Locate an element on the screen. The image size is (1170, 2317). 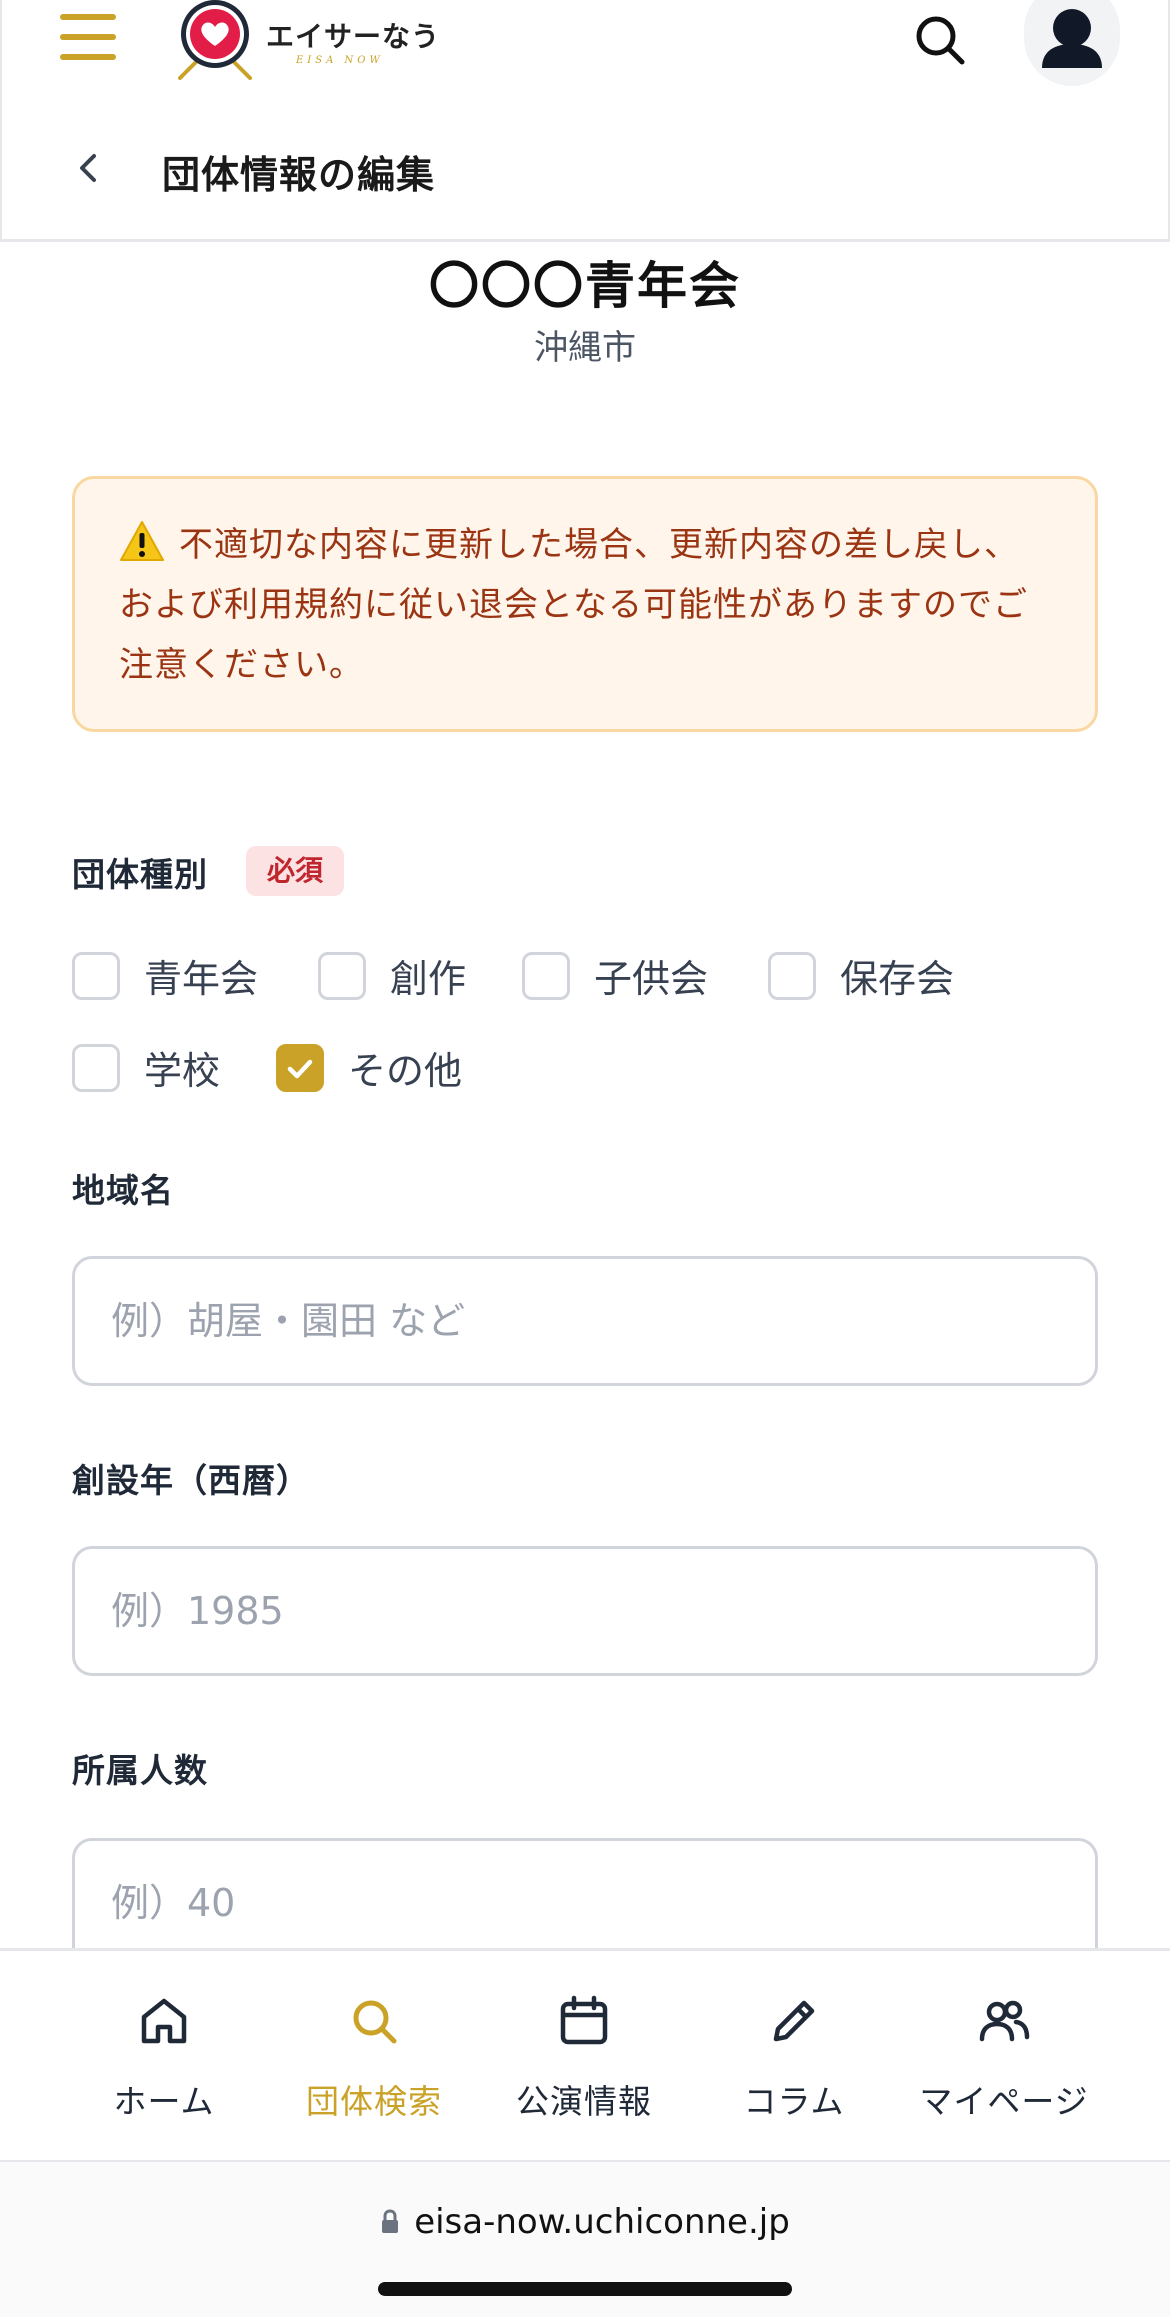
pencil-icon is located at coordinates (794, 2021).